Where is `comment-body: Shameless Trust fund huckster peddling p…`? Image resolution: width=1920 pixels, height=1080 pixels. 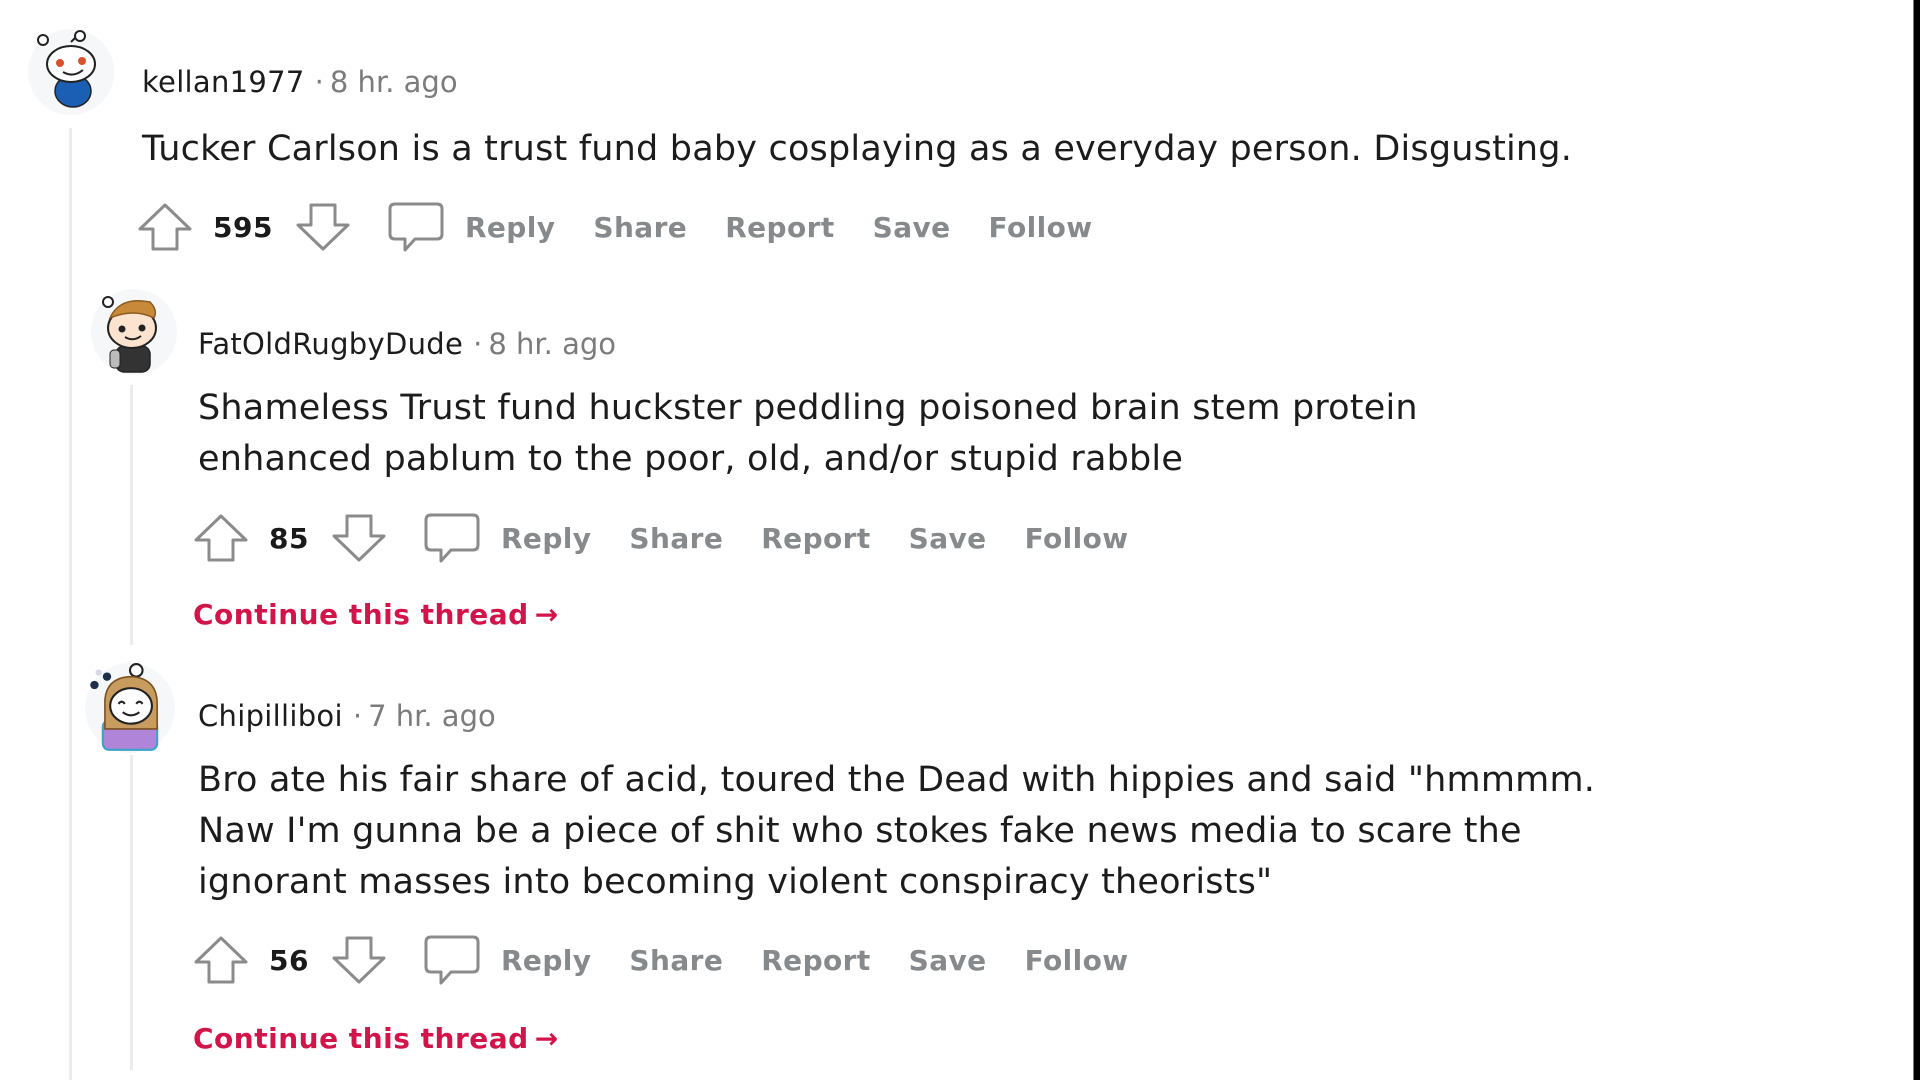
comment-body: Shameless Trust fund huckster peddling p… is located at coordinates (808, 434).